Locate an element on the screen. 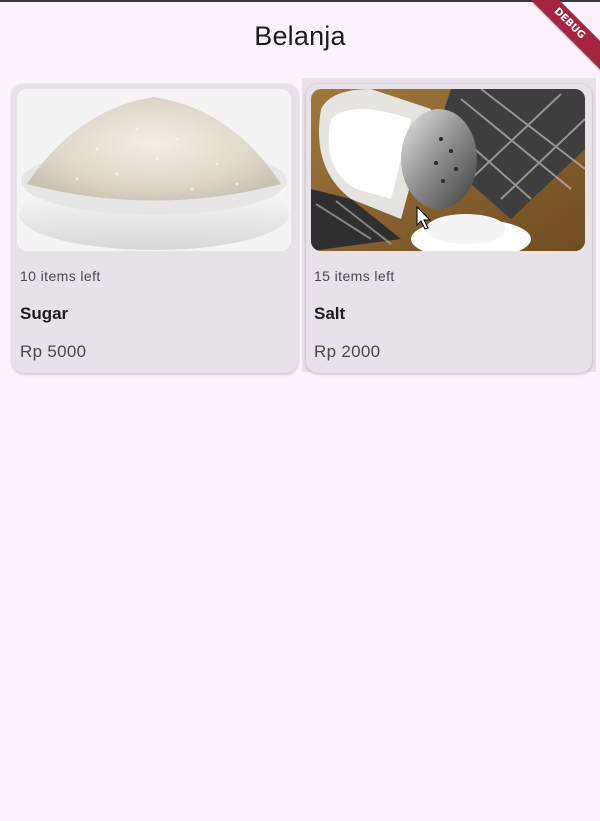 This screenshot has width=600, height=821. salt-shaker-image is located at coordinates (448, 170).